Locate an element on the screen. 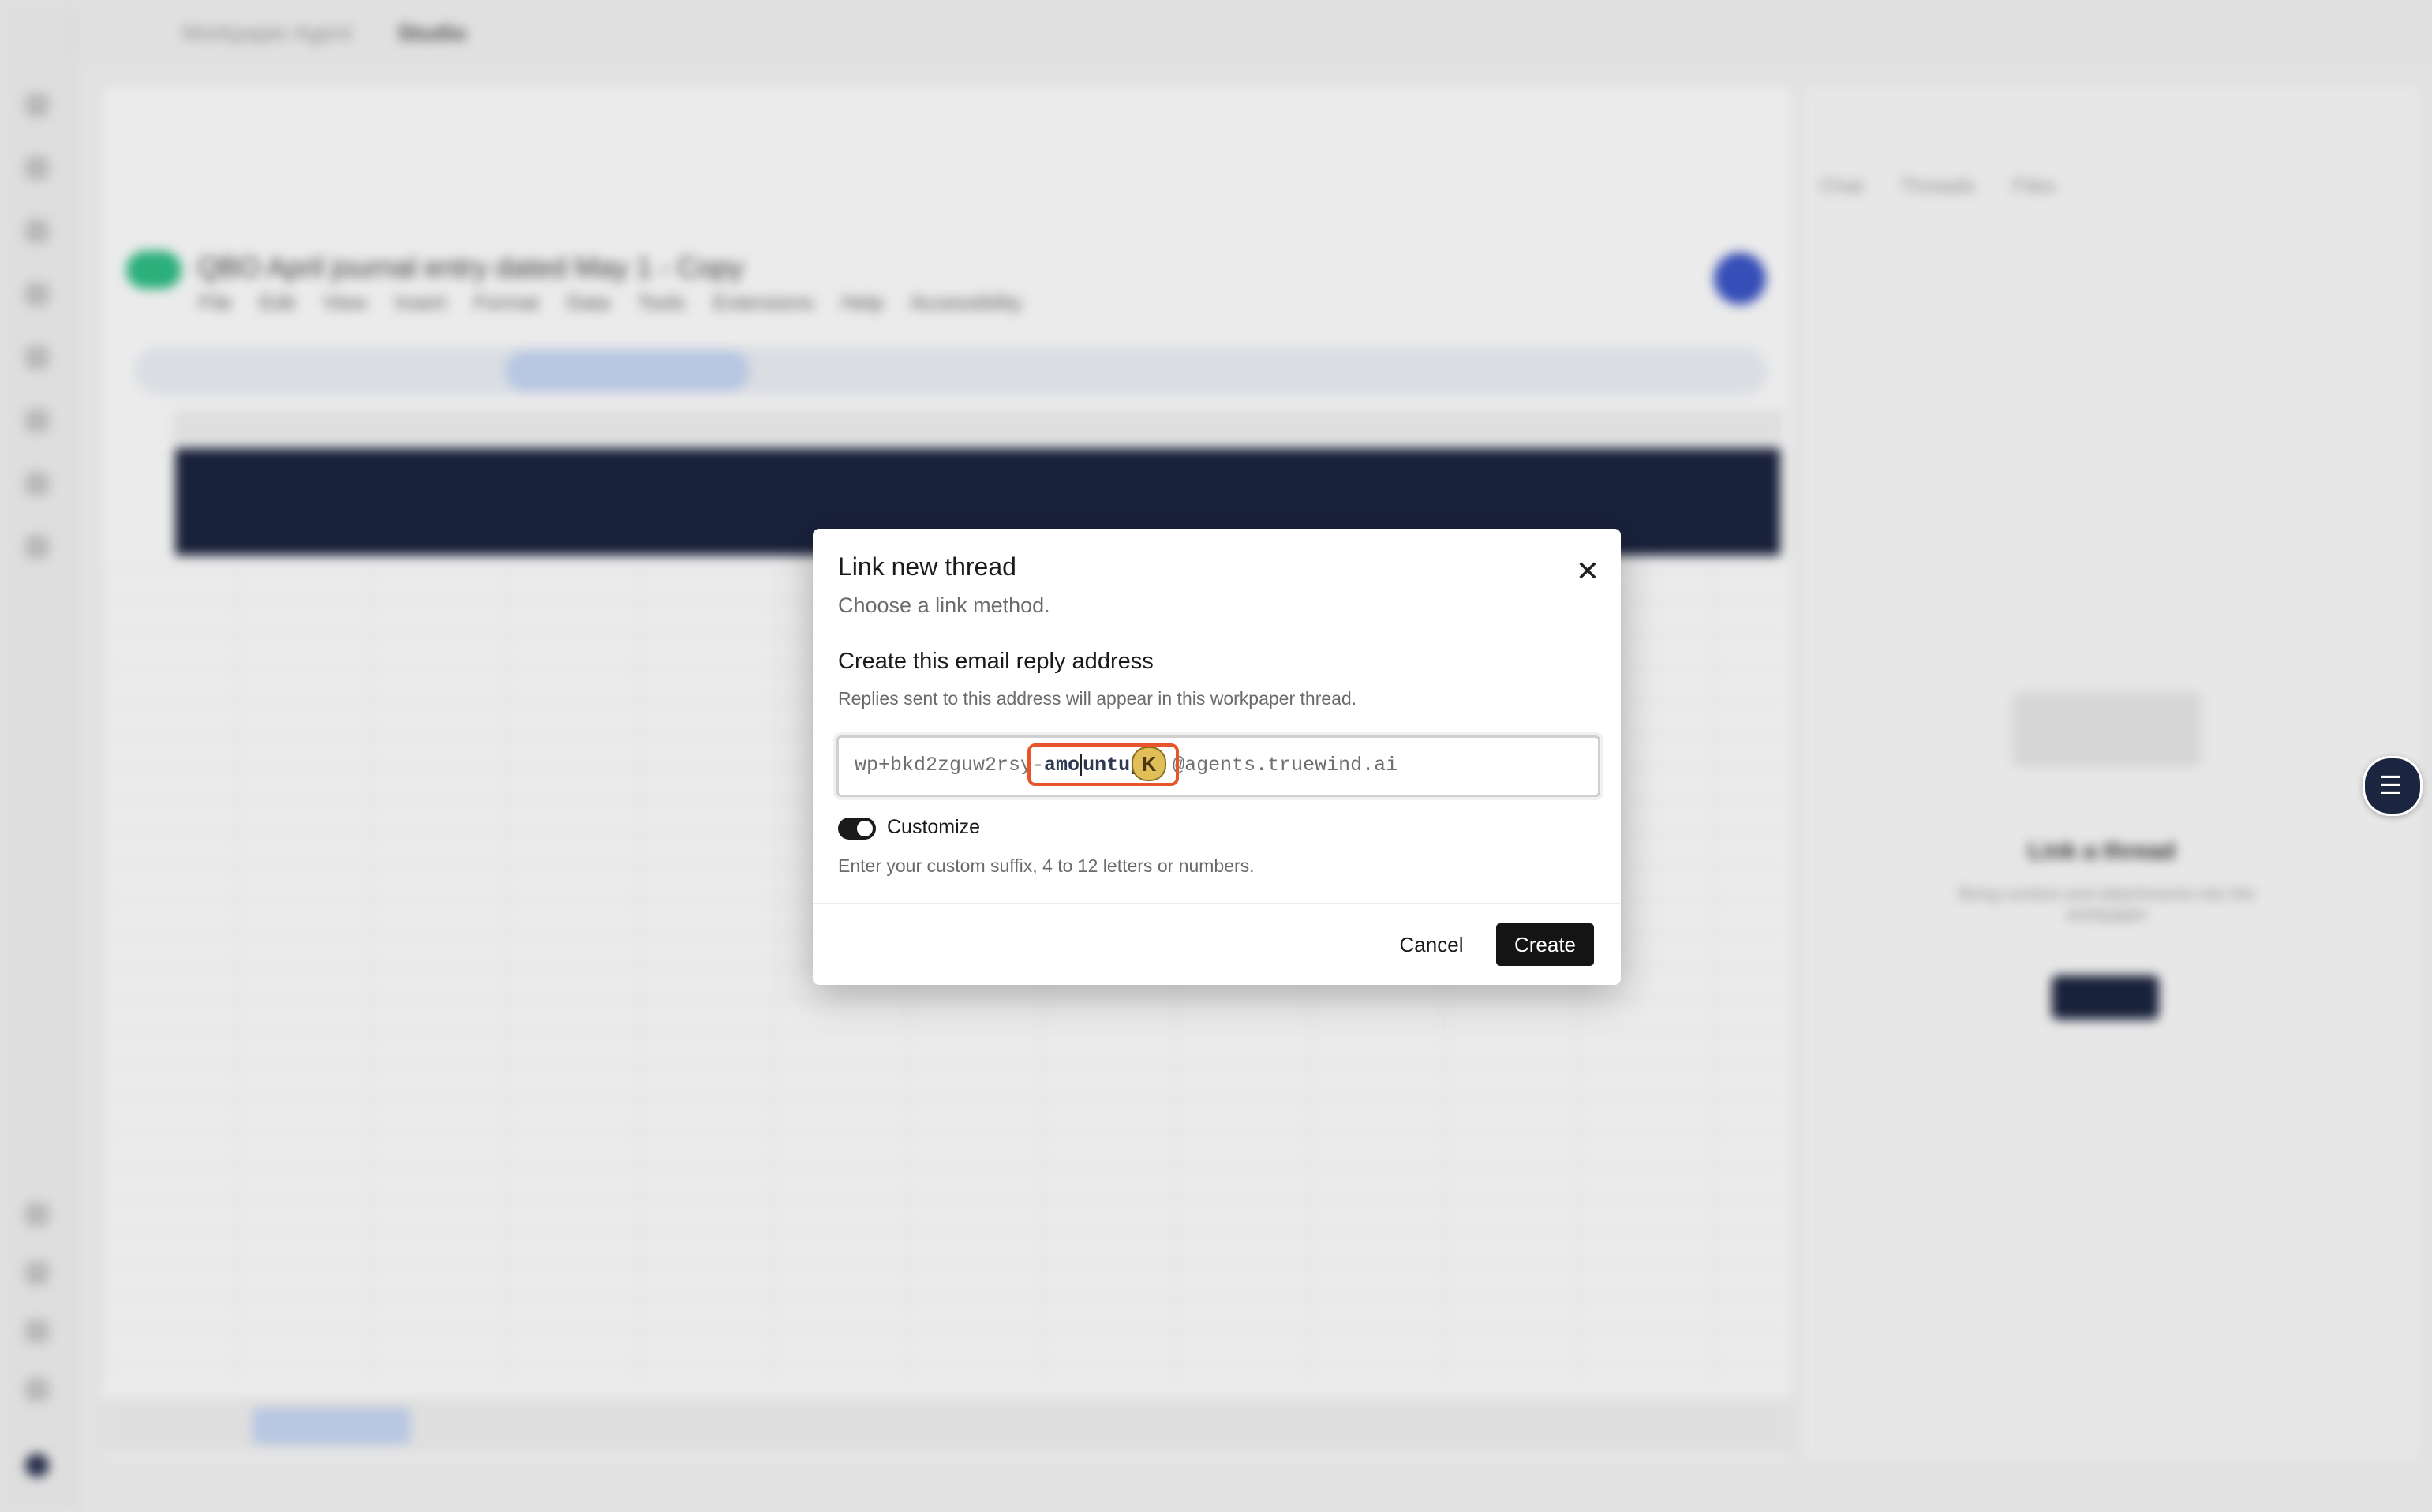 Image resolution: width=2432 pixels, height=1512 pixels. customize-toggle is located at coordinates (857, 829).